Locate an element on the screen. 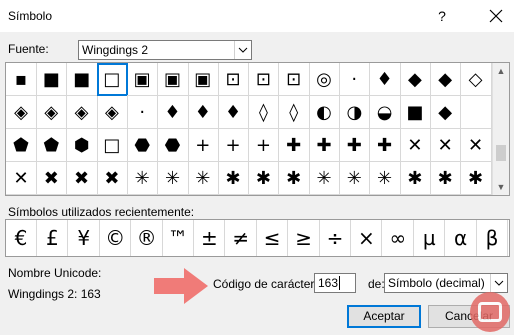 Image resolution: width=514 pixels, height=335 pixels. recent-symbols-row: € £ ¥ © ® ™ ± ≠ ≤ ≥ ÷ × ∞ µ α β is located at coordinates (257, 238).